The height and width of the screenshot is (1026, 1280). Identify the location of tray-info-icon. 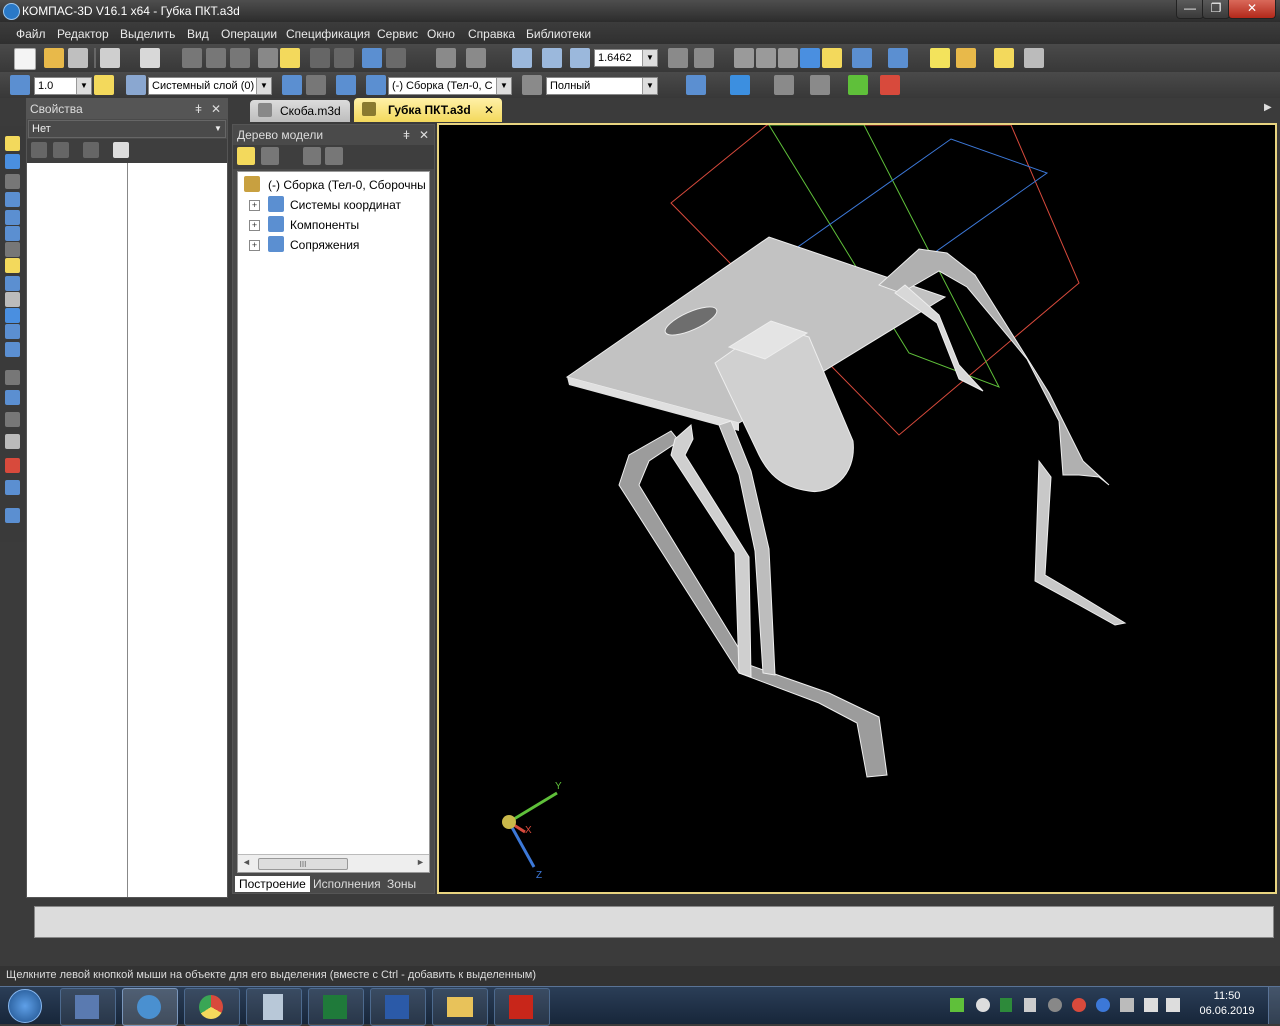
(1055, 1005).